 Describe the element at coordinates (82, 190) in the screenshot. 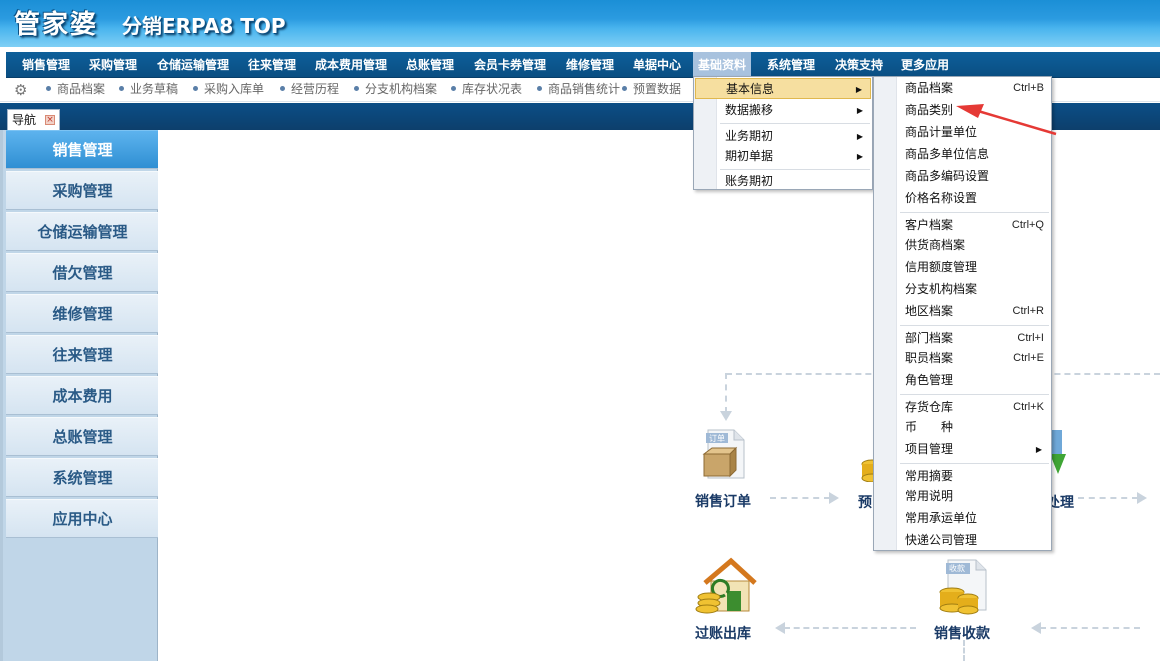

I see `sidebar-item-purchase: 采购管理` at that location.